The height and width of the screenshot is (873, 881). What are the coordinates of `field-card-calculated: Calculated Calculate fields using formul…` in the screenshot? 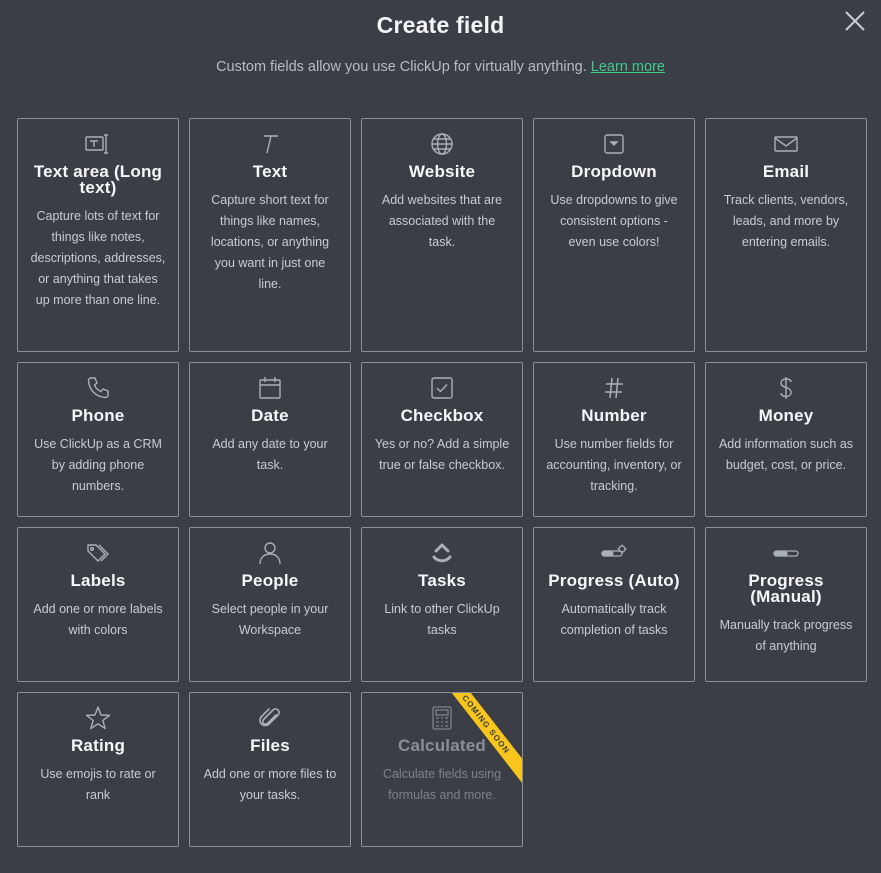 It's located at (442, 769).